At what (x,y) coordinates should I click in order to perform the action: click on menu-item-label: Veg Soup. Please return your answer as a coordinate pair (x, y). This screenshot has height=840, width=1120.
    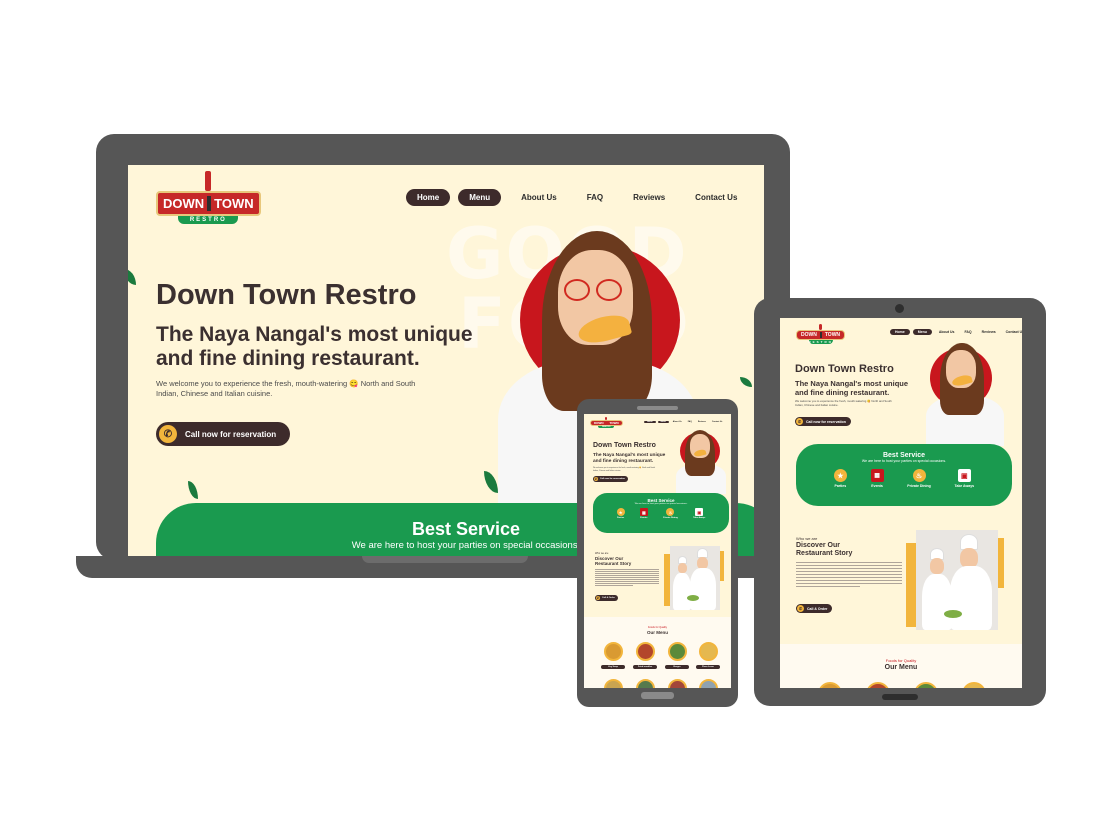
    Looking at the image, I should click on (613, 667).